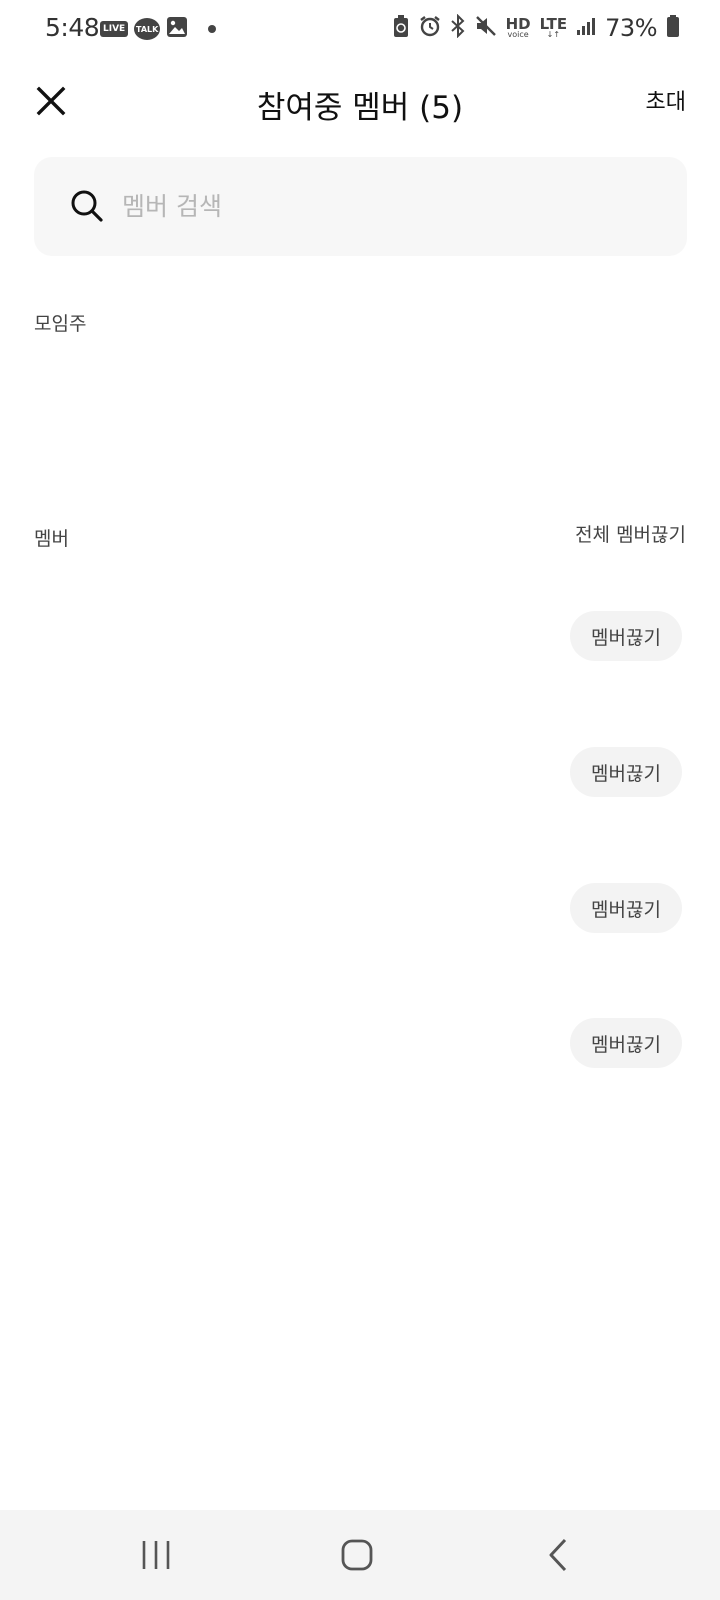 The height and width of the screenshot is (1600, 720). Describe the element at coordinates (518, 26) in the screenshot. I see `hd-voice-icon: HD voice` at that location.